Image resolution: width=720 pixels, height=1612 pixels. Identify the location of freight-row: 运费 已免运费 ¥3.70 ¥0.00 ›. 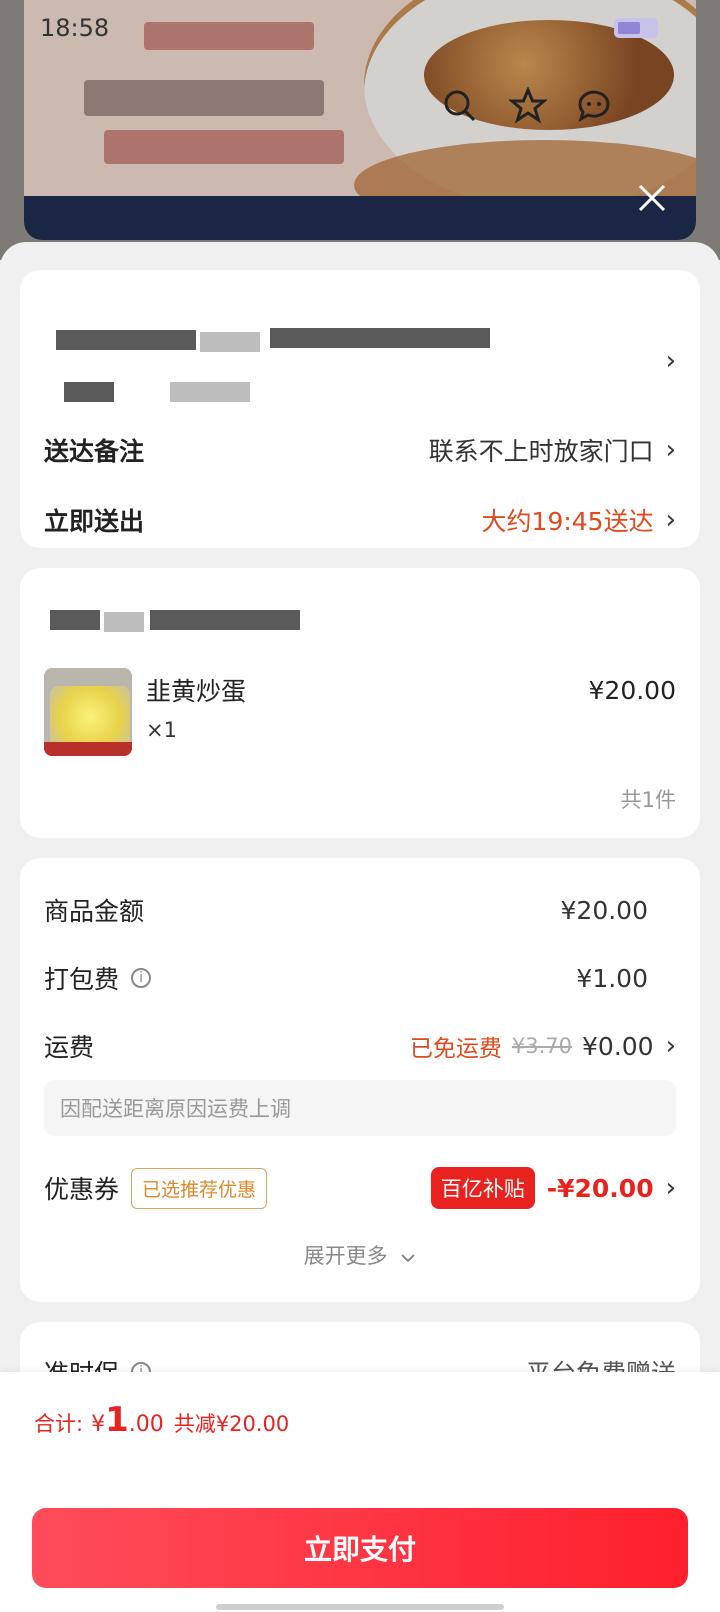
(360, 1046).